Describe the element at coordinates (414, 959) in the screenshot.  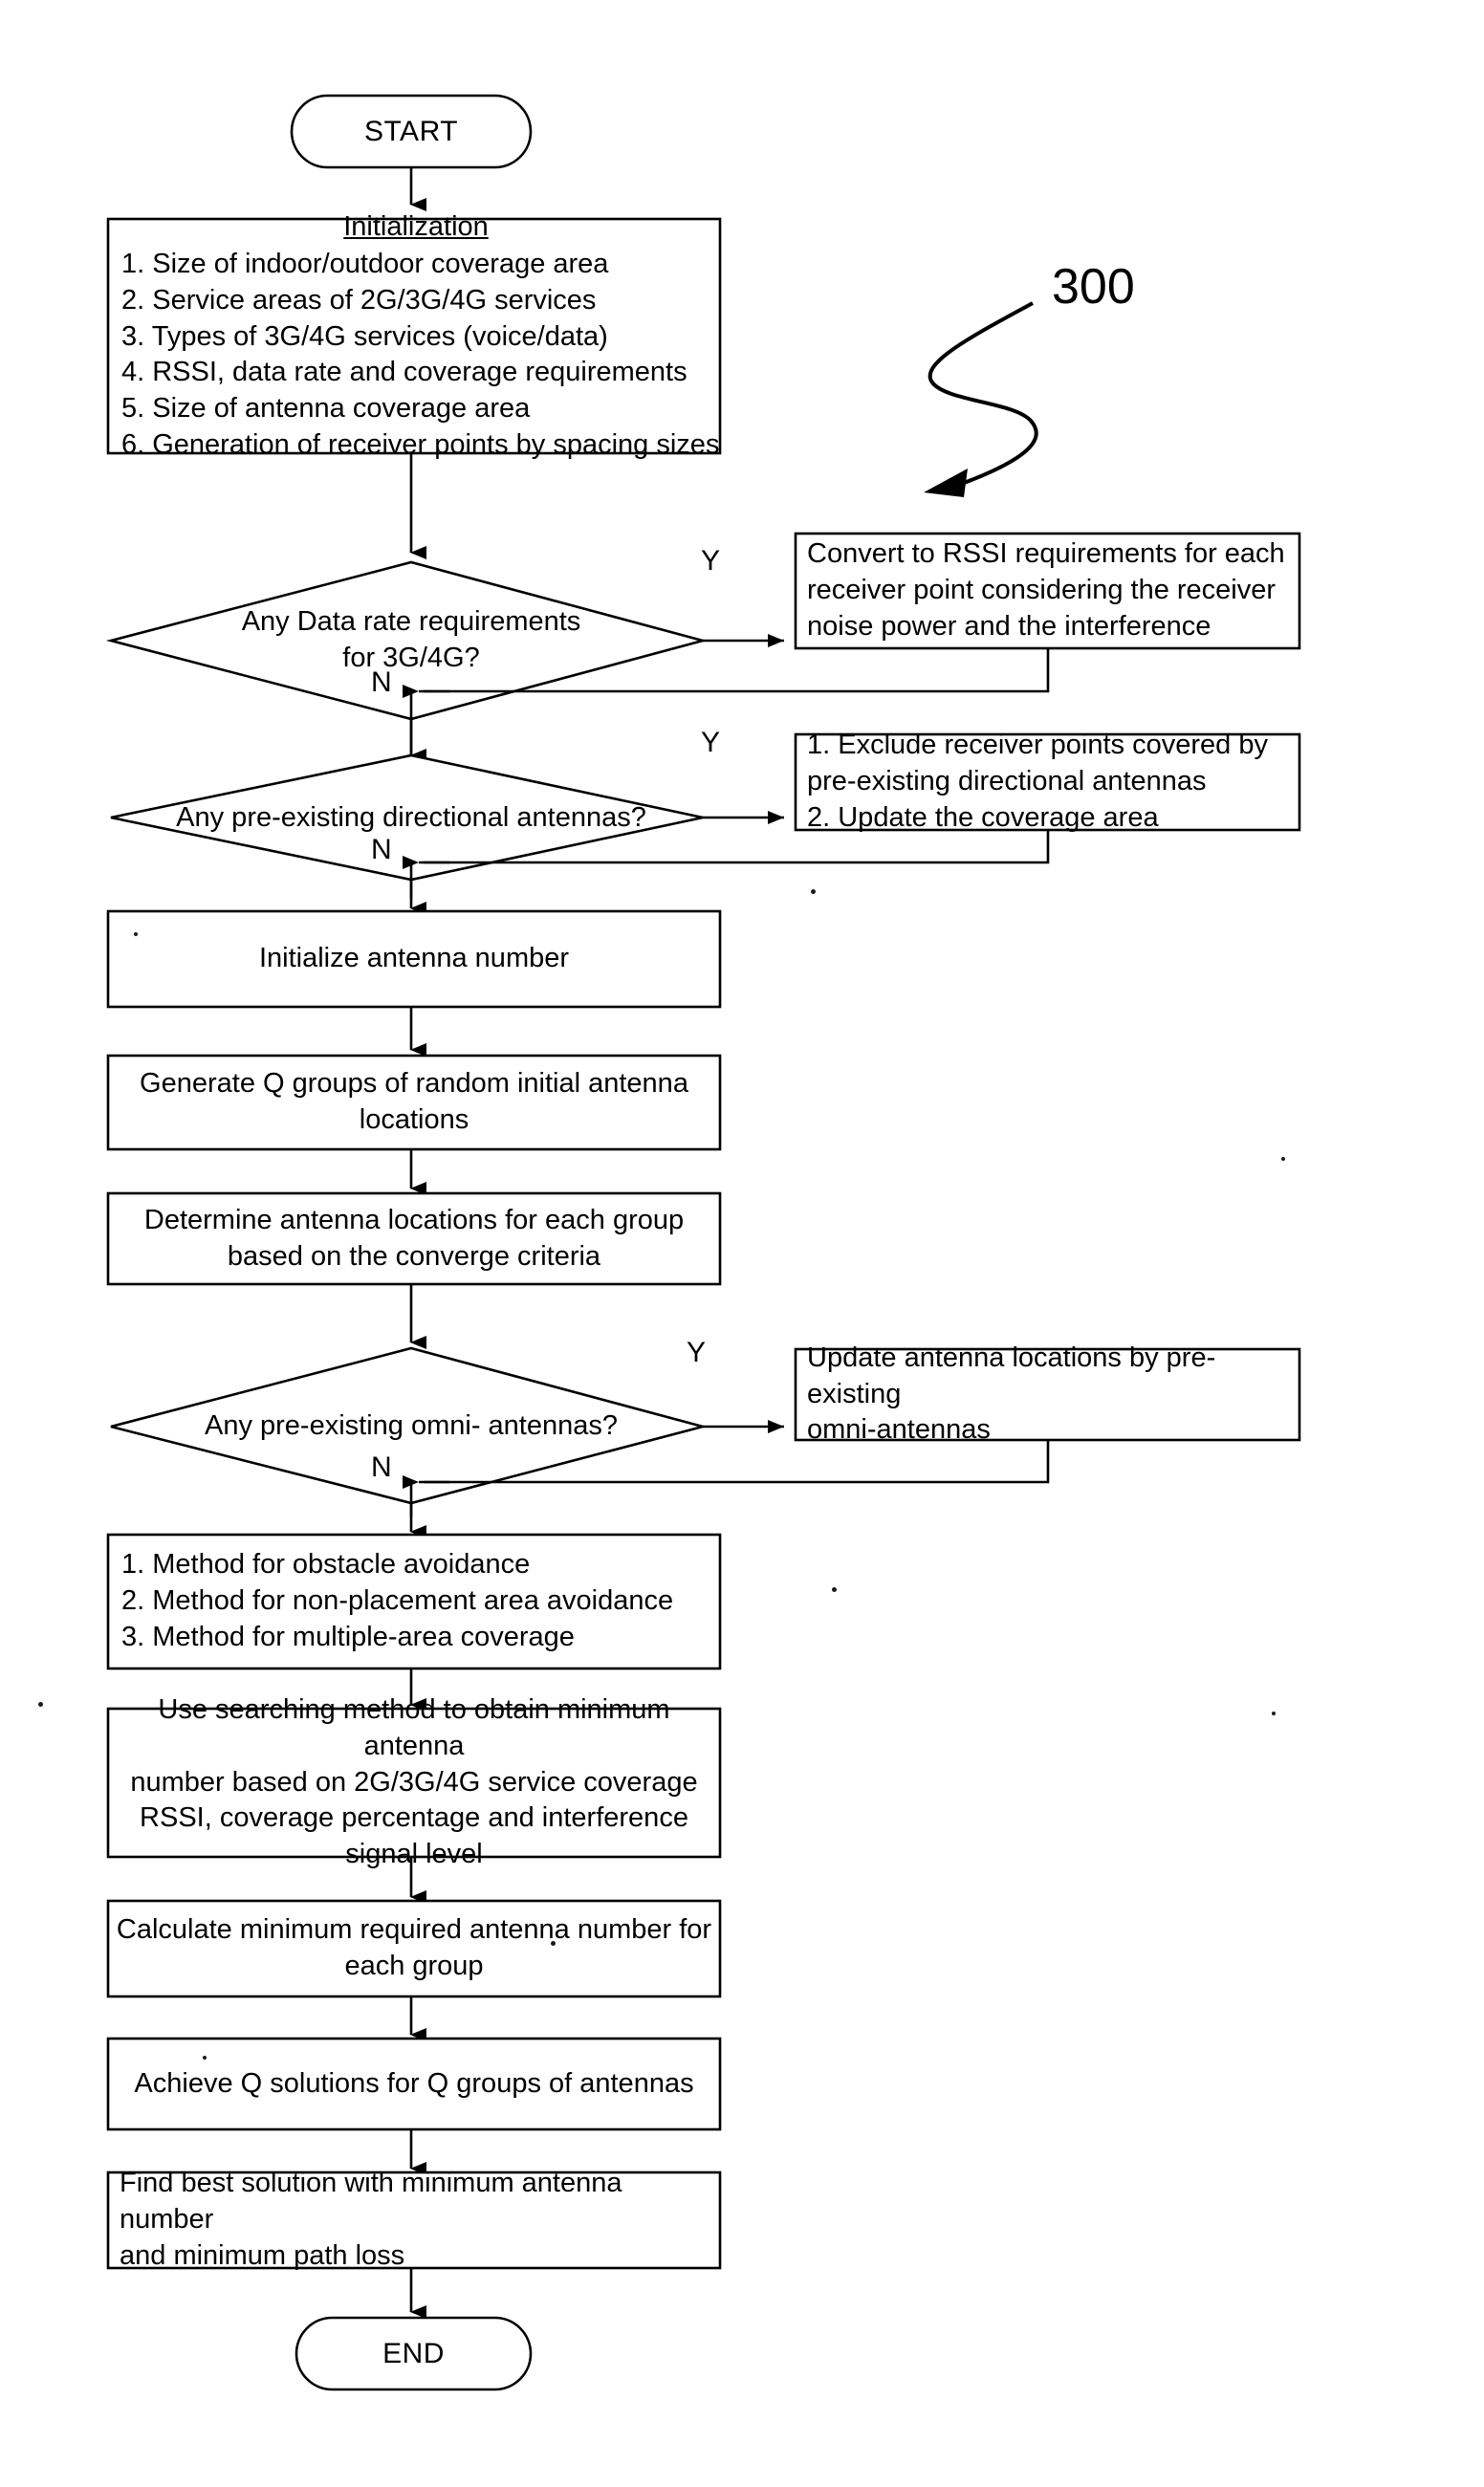
I see `init-antenna-number-box-shape` at that location.